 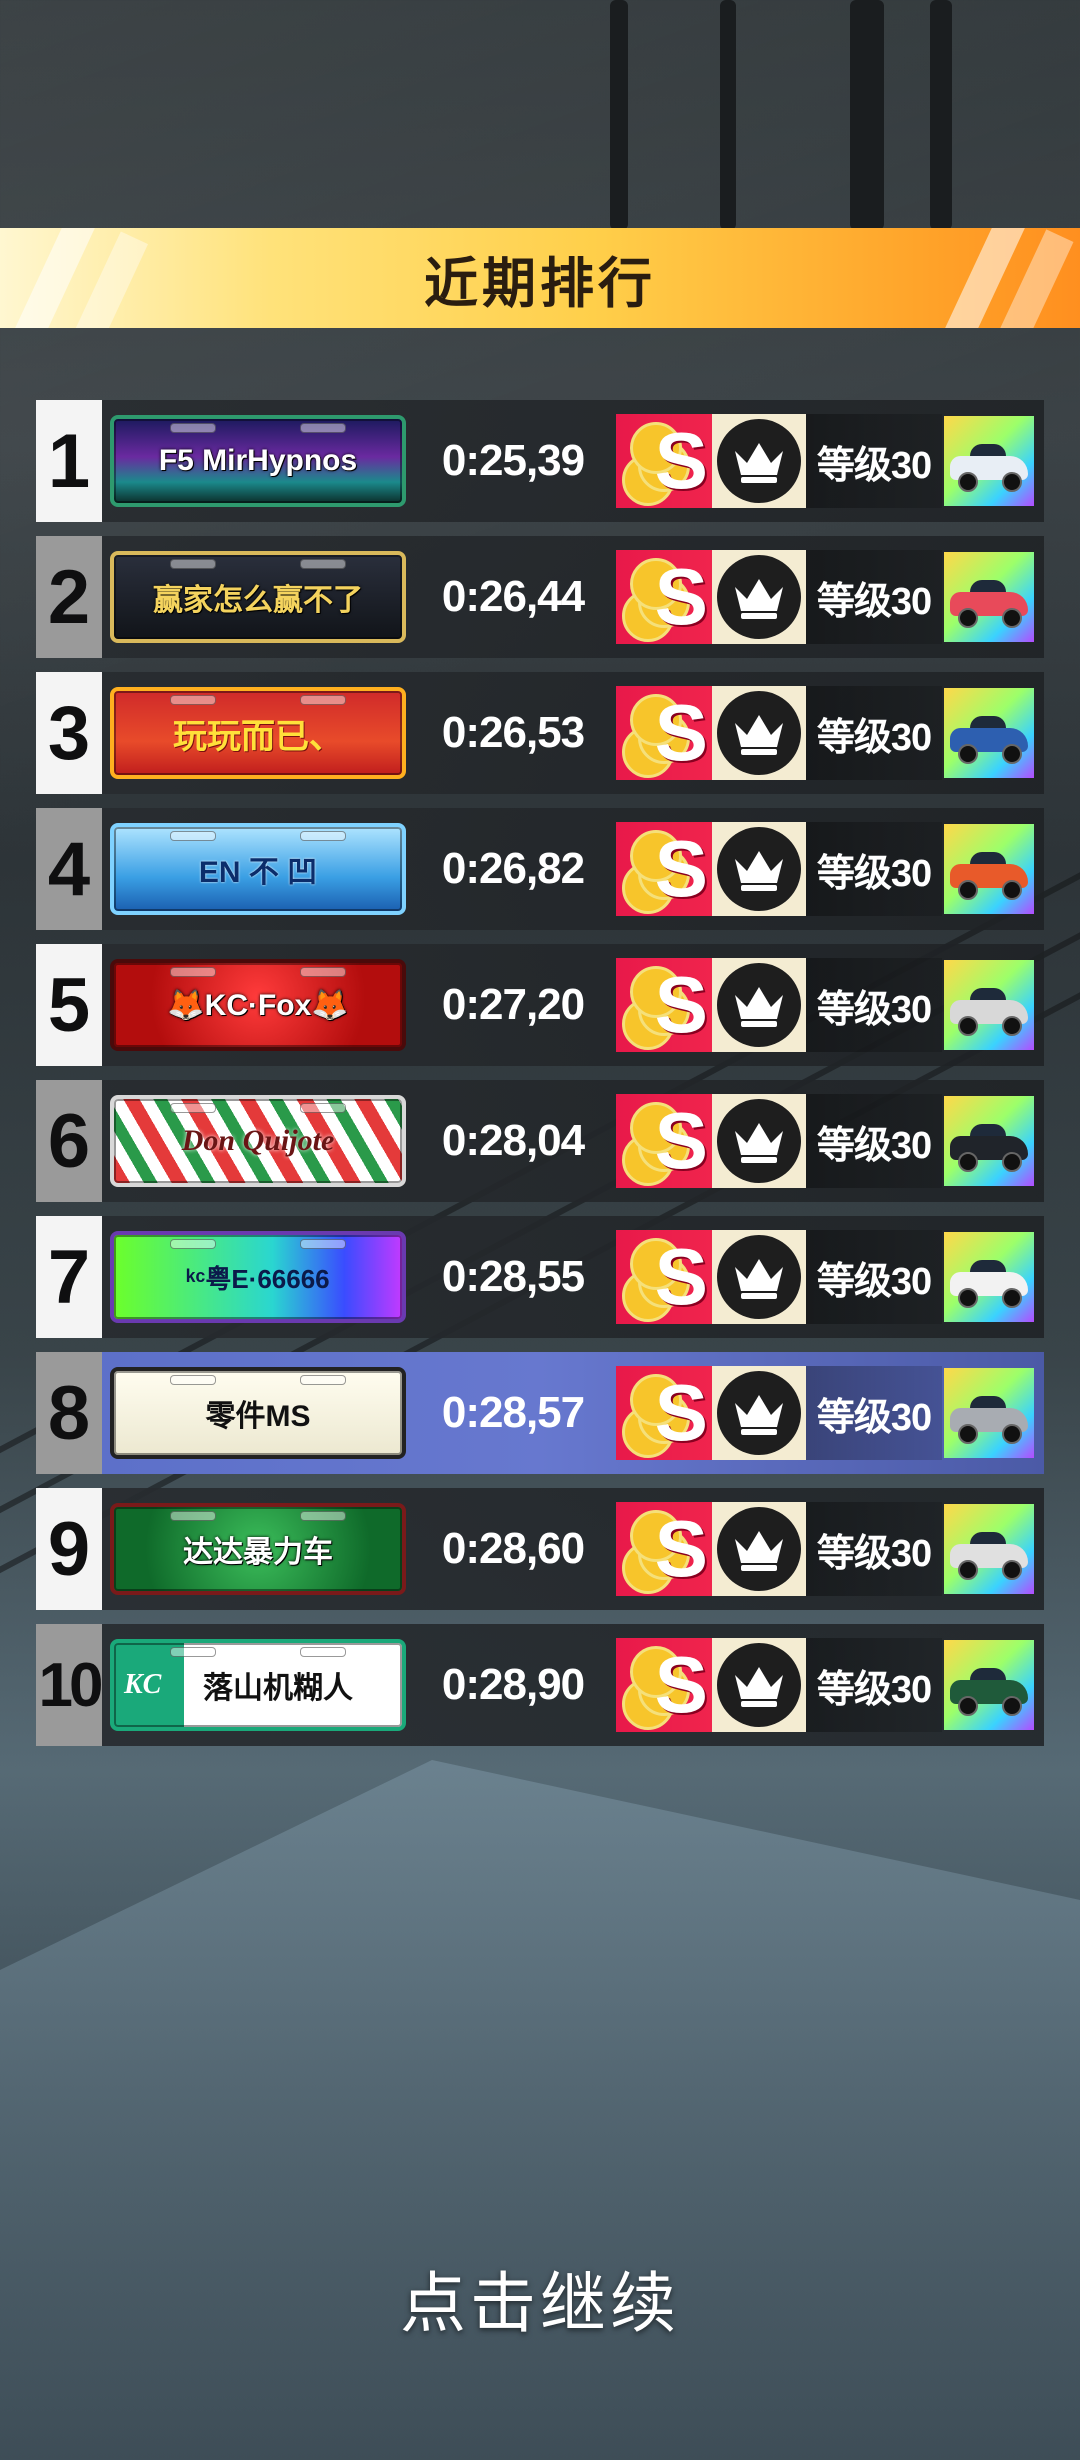 I want to click on title-banner: 近期排行, so click(x=540, y=278).